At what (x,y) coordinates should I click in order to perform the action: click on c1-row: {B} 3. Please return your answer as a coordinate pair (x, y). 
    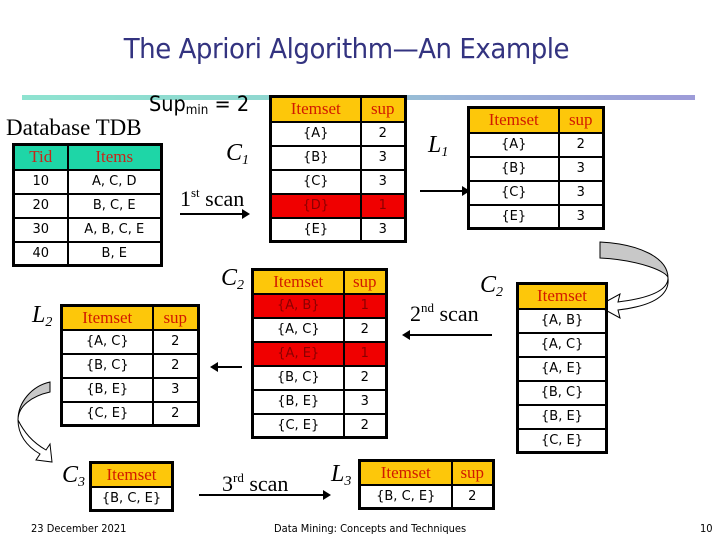
    Looking at the image, I should click on (338, 157).